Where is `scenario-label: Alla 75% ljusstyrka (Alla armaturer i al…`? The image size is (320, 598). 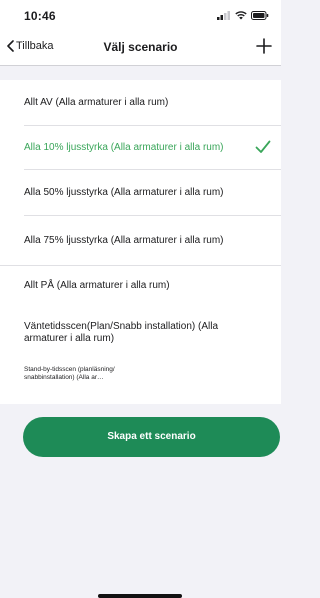
scenario-label: Alla 75% ljusstyrka (Alla armaturer i al… is located at coordinates (124, 240).